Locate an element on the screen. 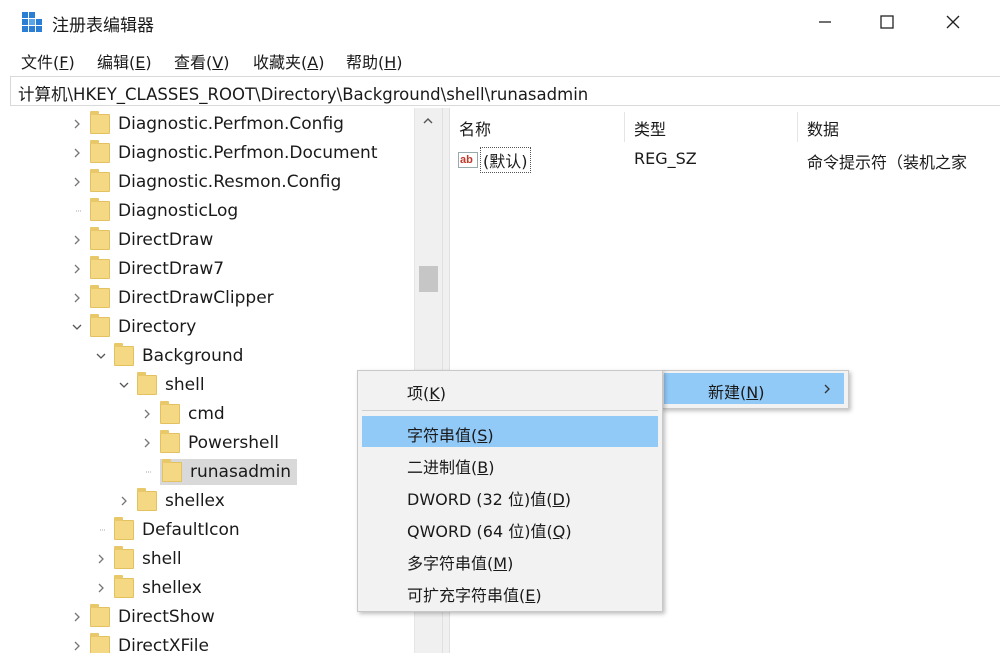 The width and height of the screenshot is (1000, 653). tree-node-label: cmd is located at coordinates (206, 414).